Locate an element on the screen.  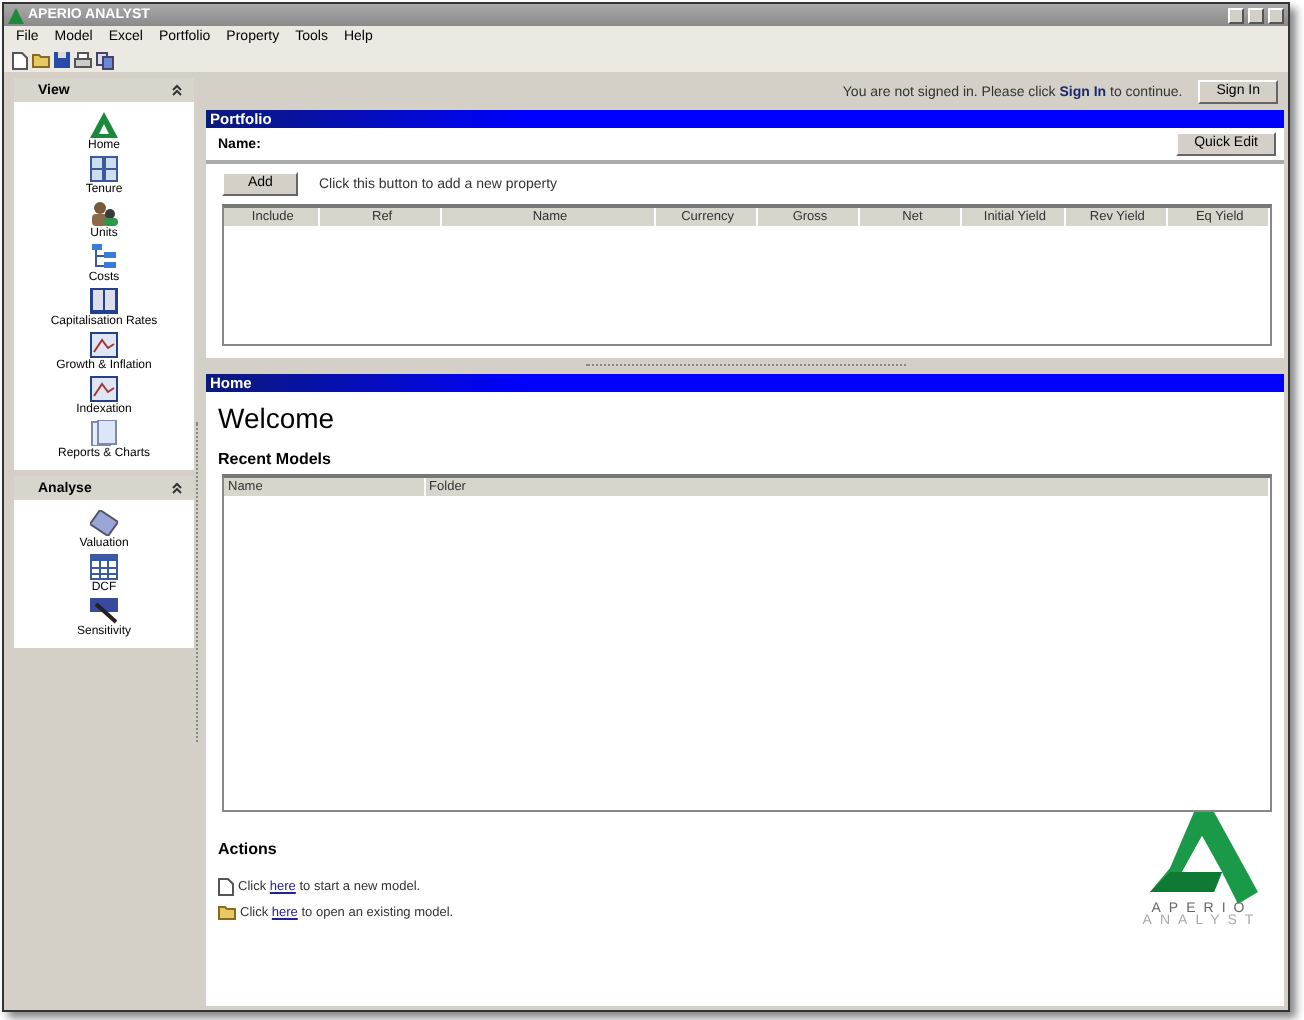
recent-models-heading: Recent Models is located at coordinates (274, 460).